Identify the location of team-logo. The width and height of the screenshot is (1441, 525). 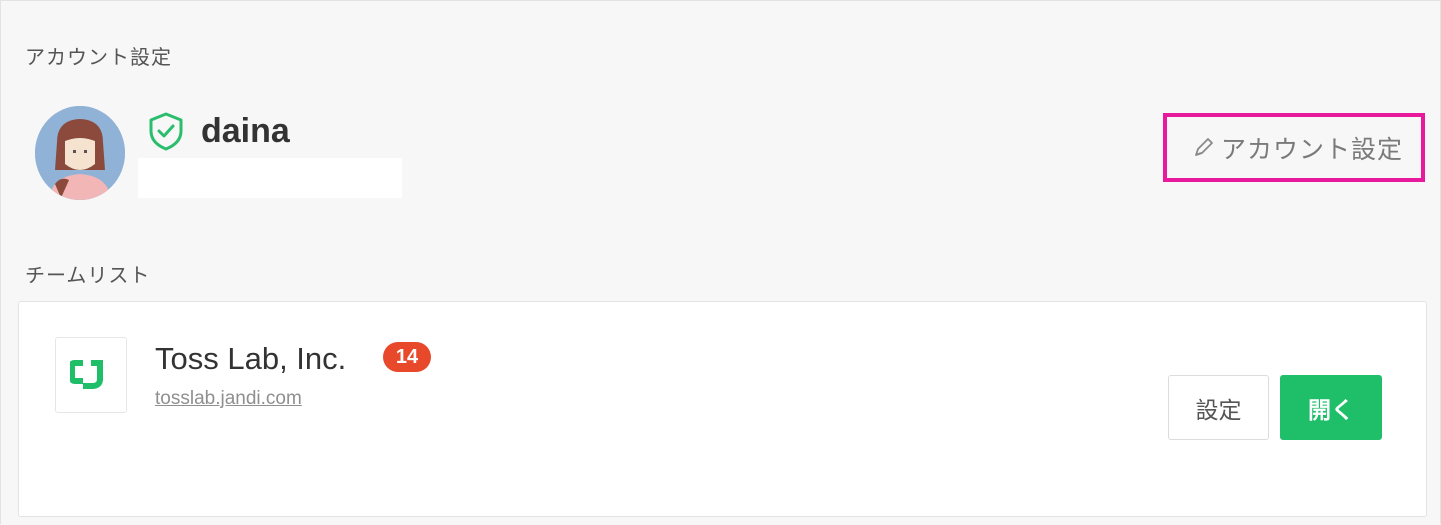
(91, 375).